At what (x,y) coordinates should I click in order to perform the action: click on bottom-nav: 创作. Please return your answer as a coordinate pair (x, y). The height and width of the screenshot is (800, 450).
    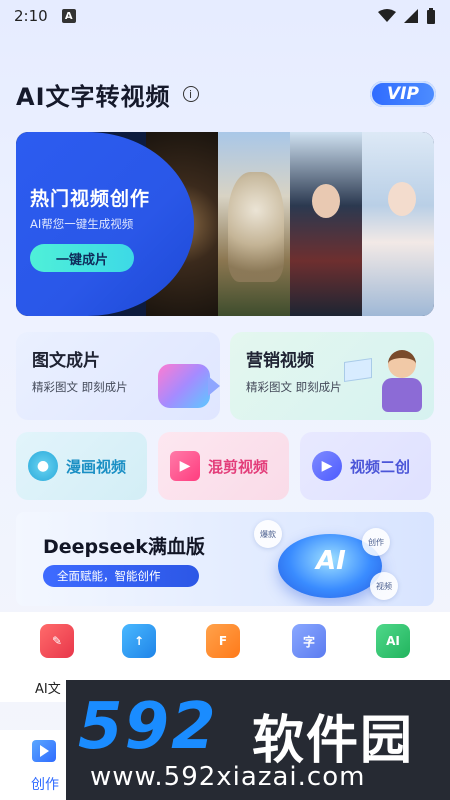
    Looking at the image, I should click on (33, 765).